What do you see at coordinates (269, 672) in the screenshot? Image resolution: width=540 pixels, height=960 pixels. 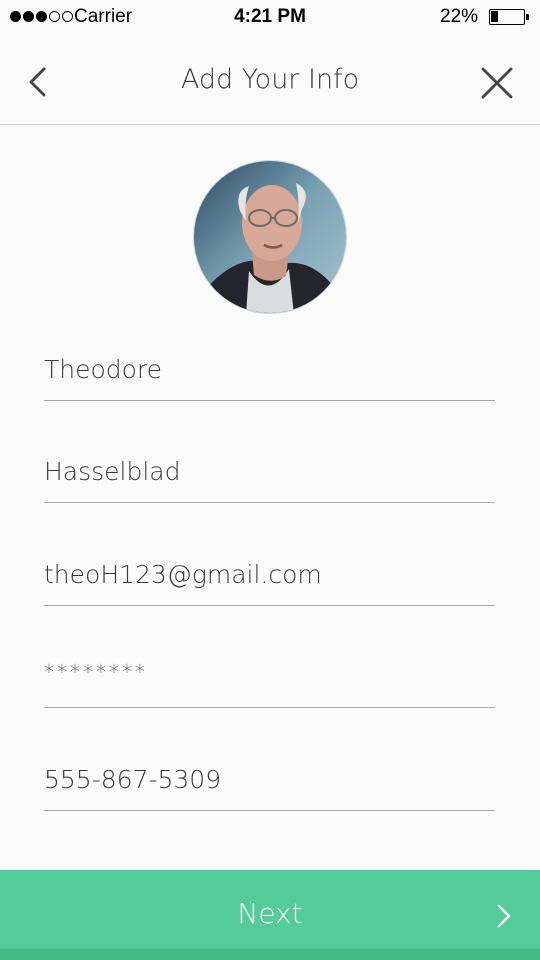 I see `password-input` at bounding box center [269, 672].